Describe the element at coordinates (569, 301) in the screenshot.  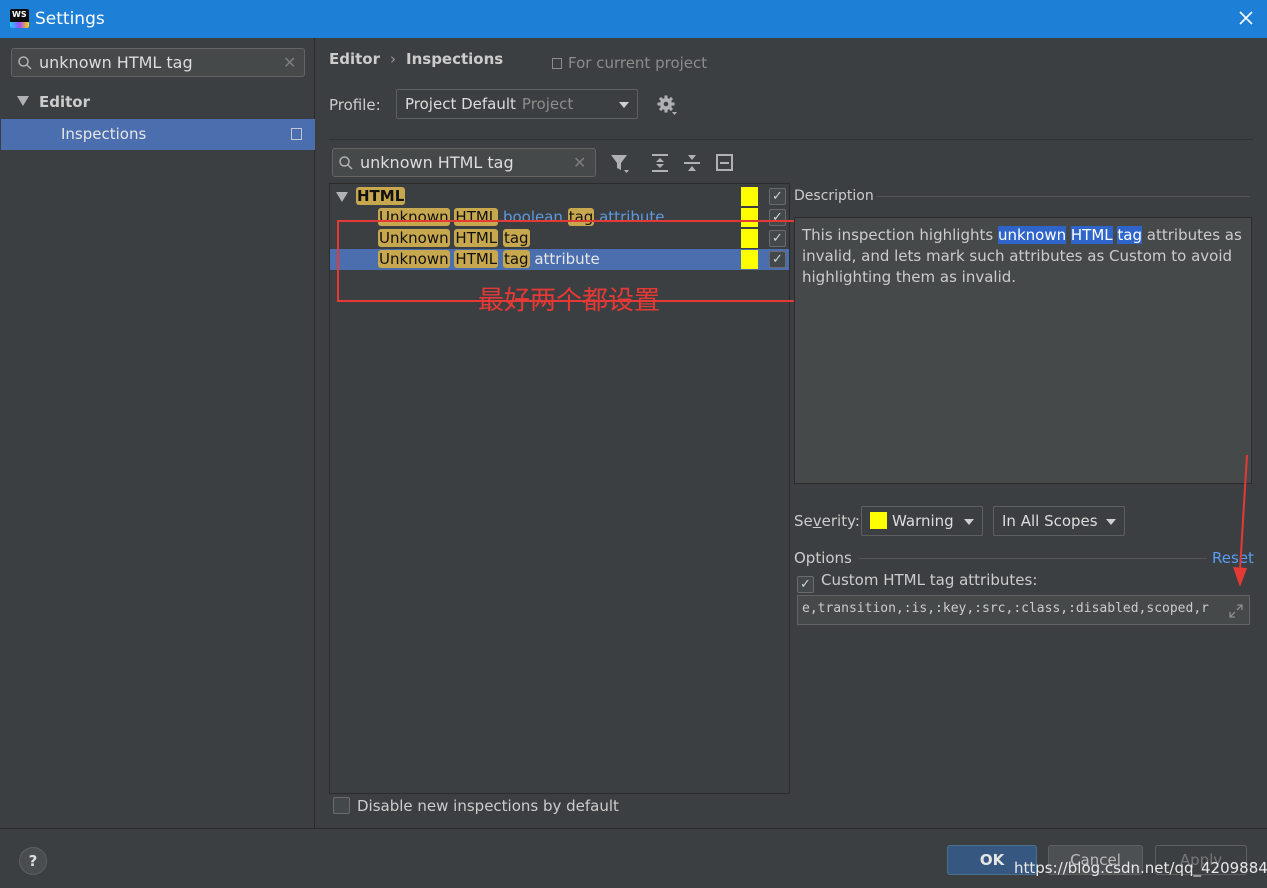
I see `annotation-text: 最好两个都设置` at that location.